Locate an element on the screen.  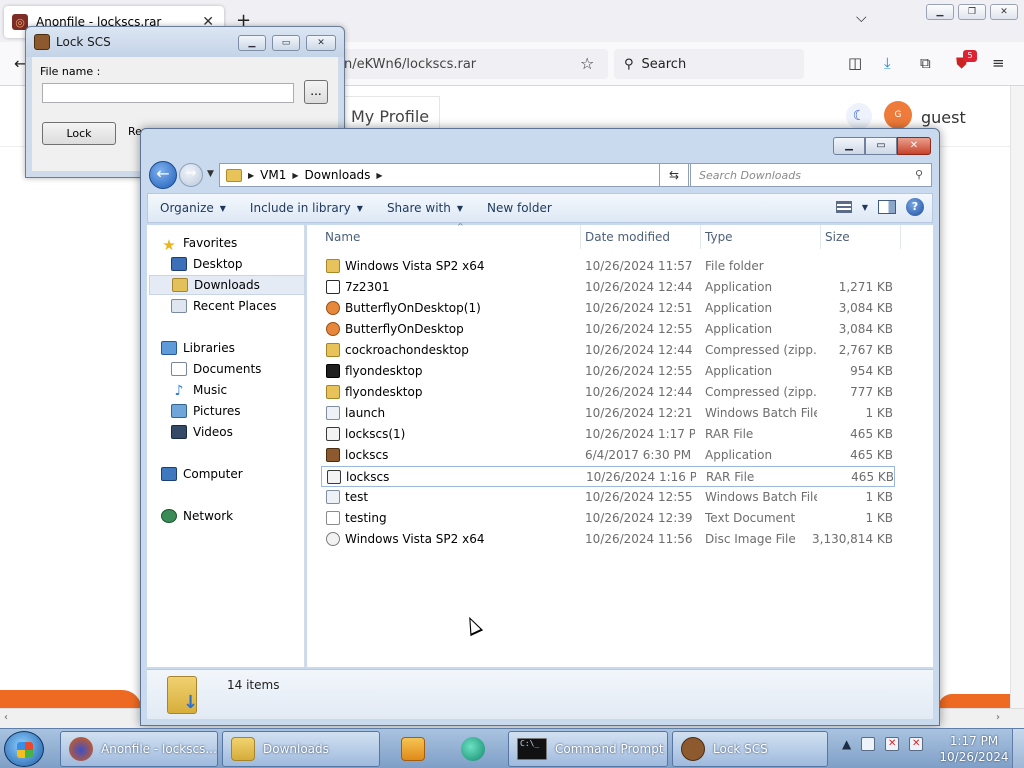
taskbar-label: Downloads is located at coordinates (296, 749).